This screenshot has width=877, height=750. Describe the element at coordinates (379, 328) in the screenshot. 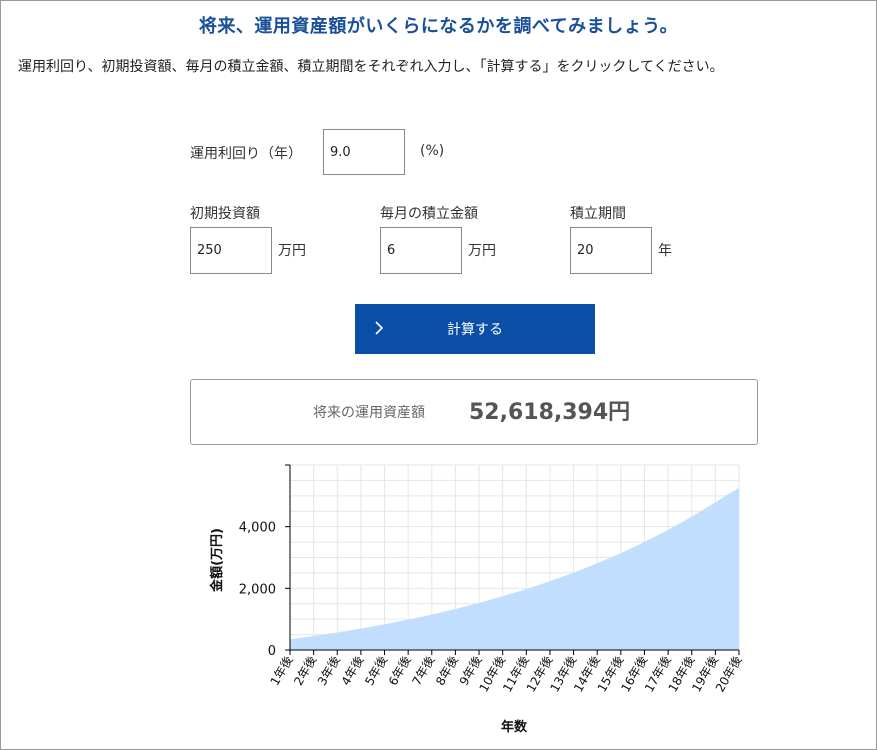

I see `chevron-right-icon` at that location.